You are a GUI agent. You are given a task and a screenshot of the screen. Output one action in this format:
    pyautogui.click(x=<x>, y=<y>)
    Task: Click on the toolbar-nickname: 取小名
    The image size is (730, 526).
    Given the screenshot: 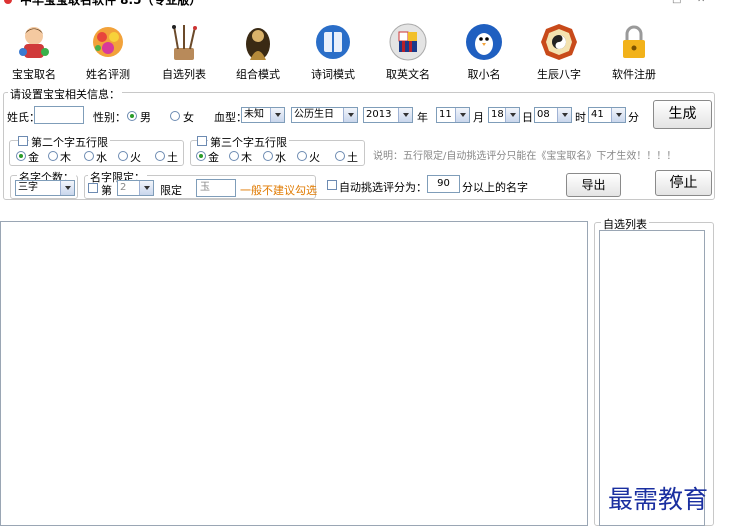 What is the action you would take?
    pyautogui.click(x=484, y=51)
    